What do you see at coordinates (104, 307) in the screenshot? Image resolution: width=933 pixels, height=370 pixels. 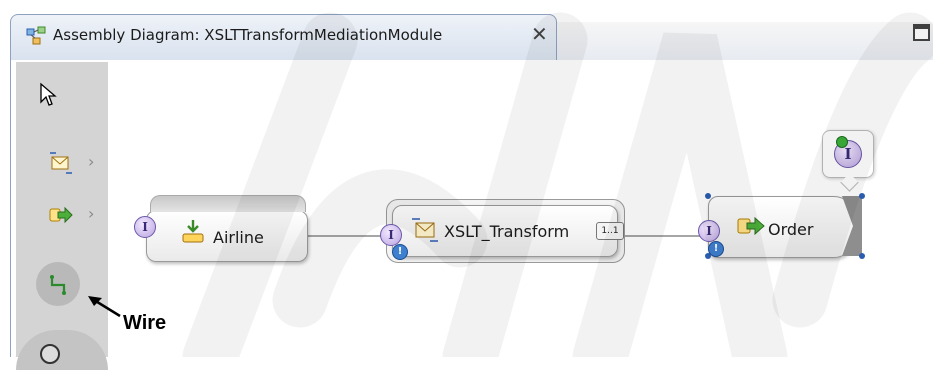 I see `annotation-arrow-icon` at bounding box center [104, 307].